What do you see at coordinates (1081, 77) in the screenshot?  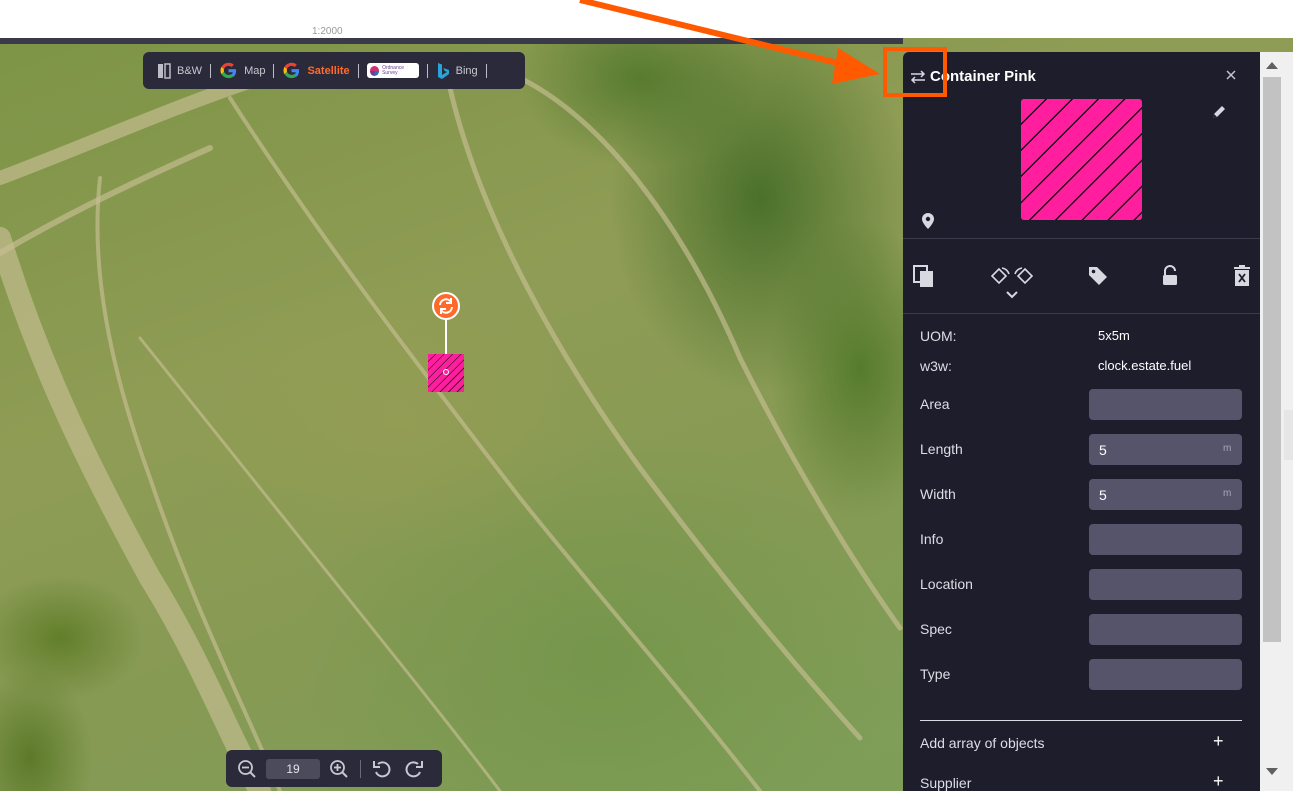 I see `panel-header: Container Pink` at bounding box center [1081, 77].